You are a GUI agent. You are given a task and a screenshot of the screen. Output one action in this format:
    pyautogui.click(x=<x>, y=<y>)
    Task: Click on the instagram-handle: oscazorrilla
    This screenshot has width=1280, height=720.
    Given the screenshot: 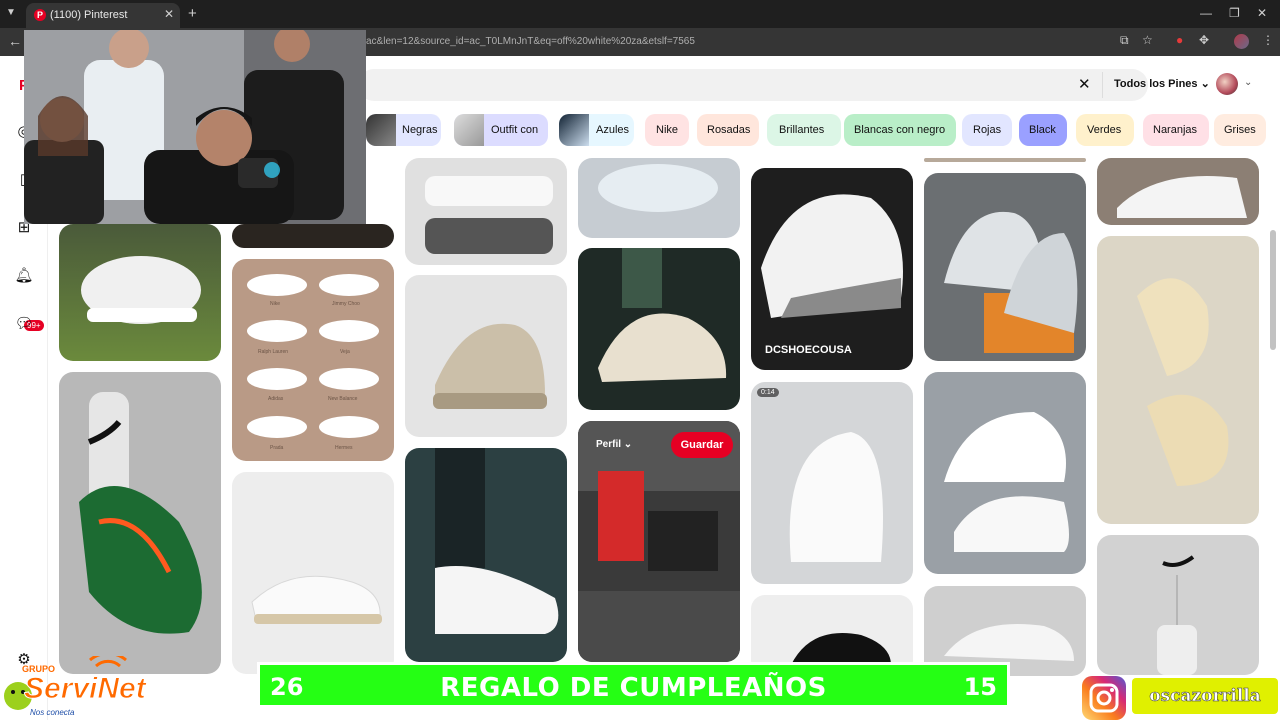 What is the action you would take?
    pyautogui.click(x=1205, y=696)
    